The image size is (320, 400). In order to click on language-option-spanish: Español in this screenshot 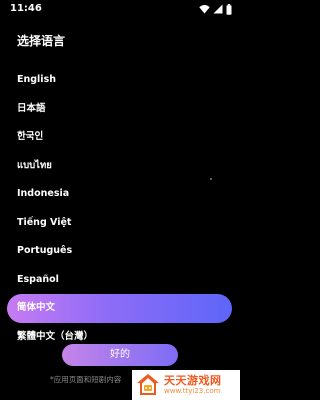, I will do `click(120, 280)`.